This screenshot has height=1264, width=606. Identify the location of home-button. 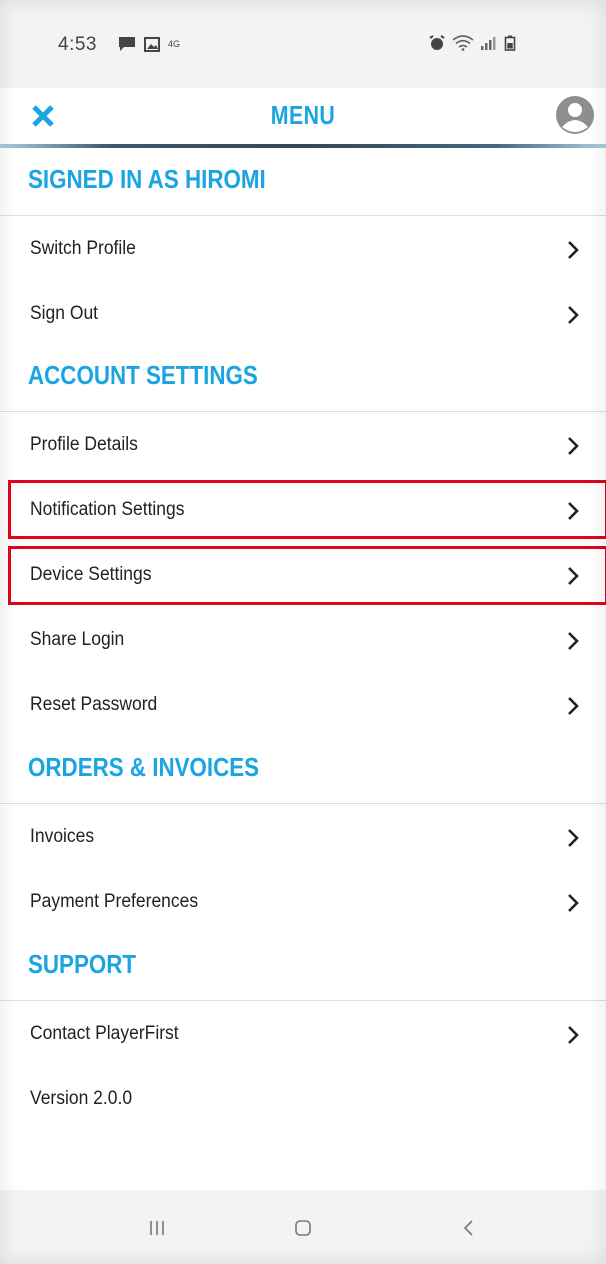
(303, 1228).